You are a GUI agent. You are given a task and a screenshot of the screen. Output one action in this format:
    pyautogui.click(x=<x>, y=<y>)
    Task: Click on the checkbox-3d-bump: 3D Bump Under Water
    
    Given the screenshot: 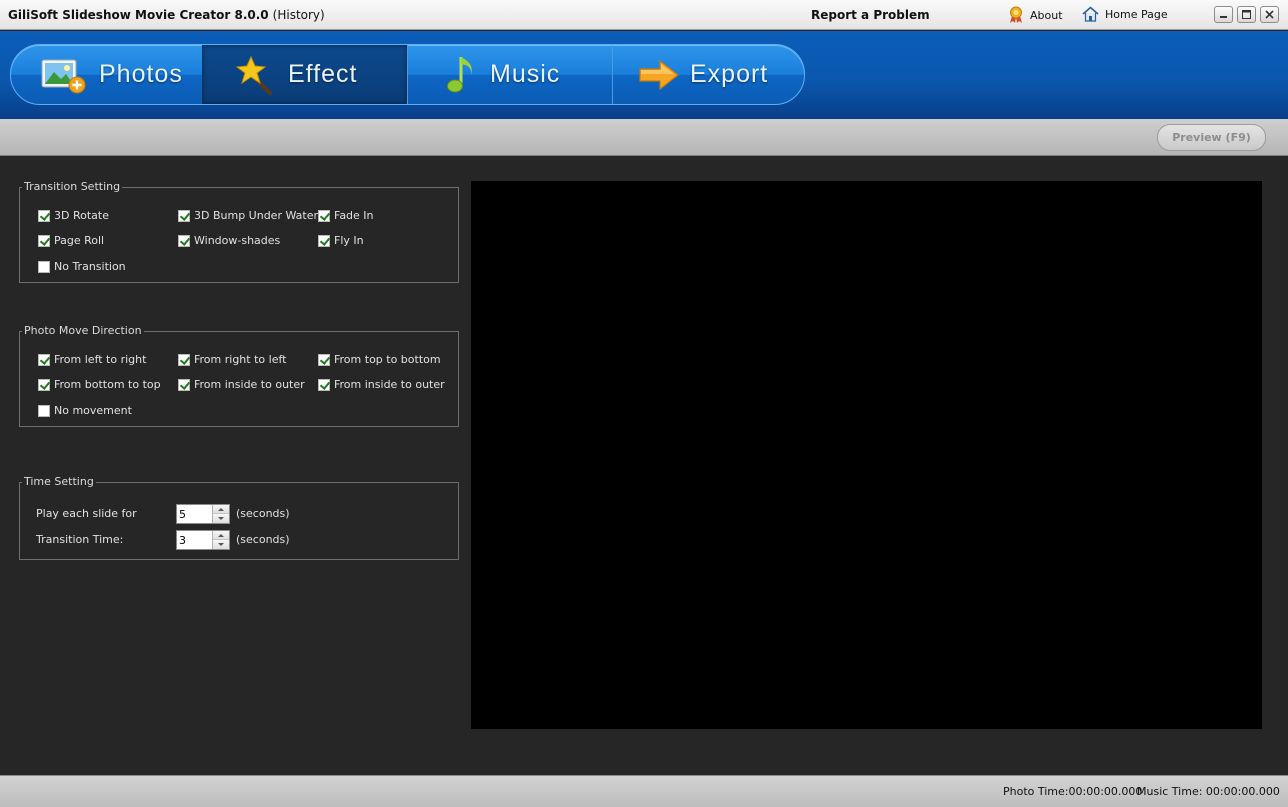 What is the action you would take?
    pyautogui.click(x=248, y=215)
    